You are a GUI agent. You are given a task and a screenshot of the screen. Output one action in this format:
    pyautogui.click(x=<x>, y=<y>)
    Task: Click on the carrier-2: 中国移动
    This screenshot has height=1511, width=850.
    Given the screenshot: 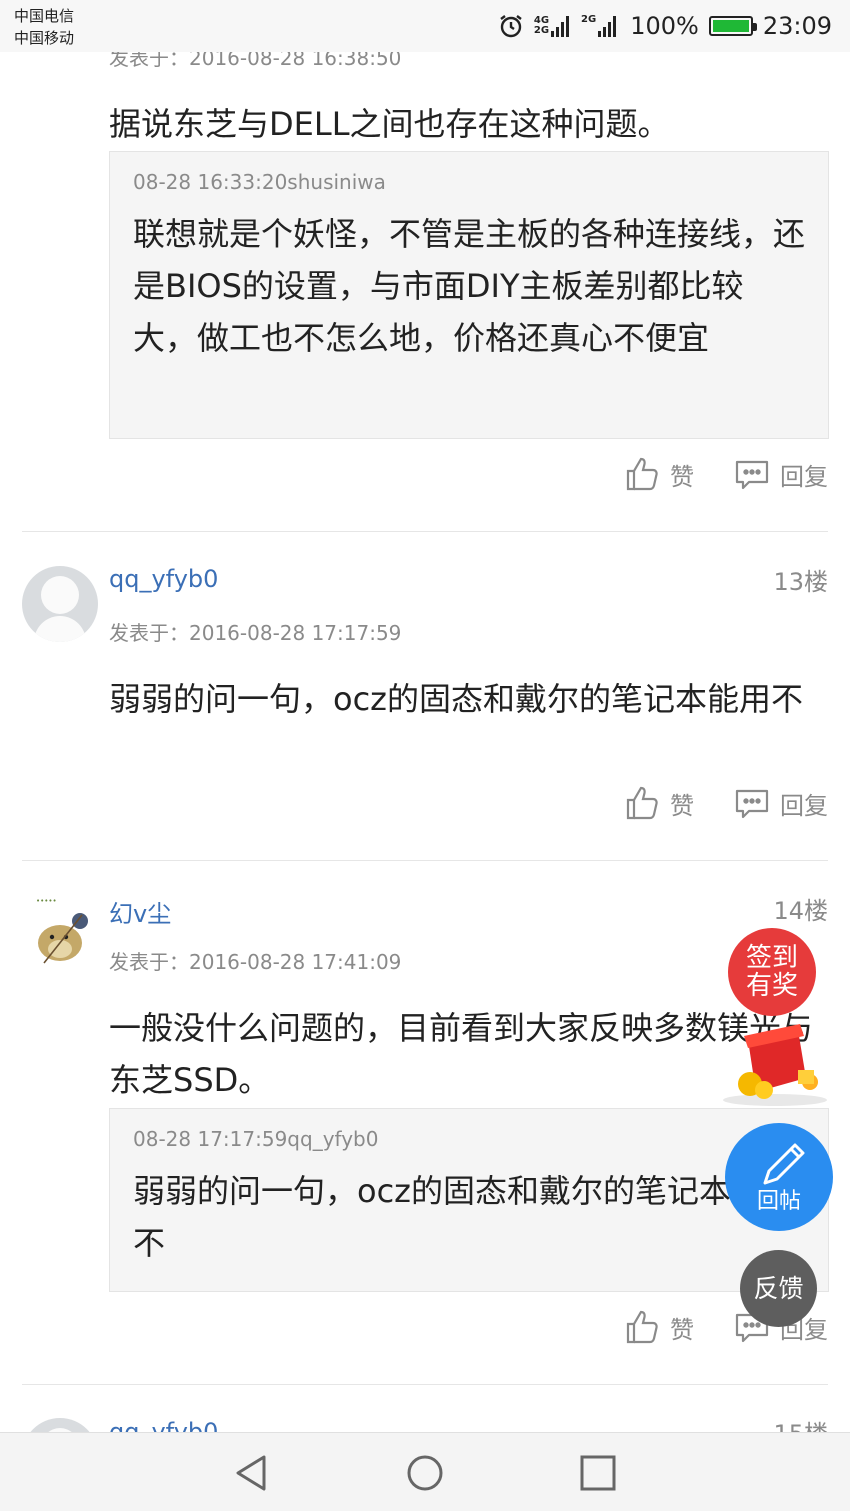 What is the action you would take?
    pyautogui.click(x=44, y=38)
    